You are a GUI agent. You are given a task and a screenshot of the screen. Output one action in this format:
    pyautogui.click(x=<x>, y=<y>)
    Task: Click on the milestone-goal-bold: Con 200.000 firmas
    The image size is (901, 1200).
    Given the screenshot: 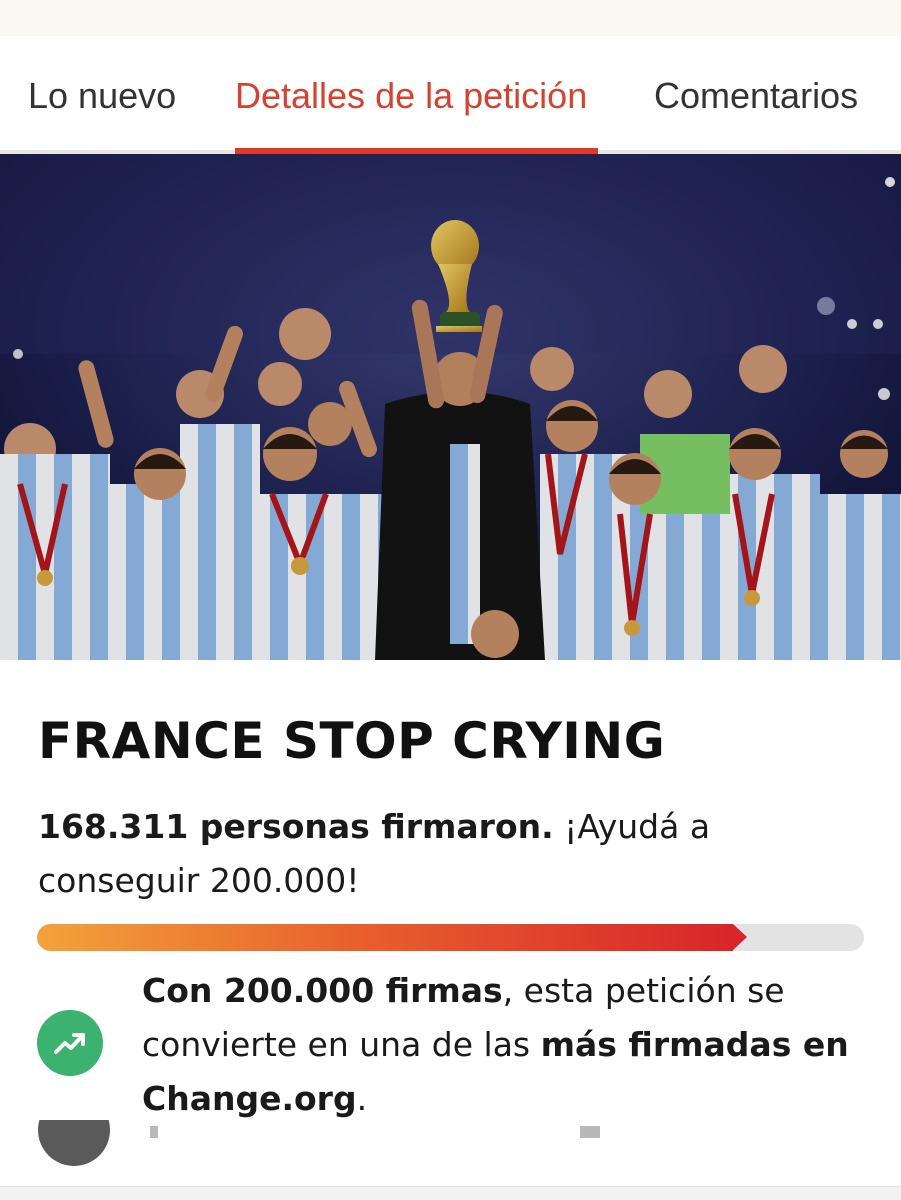 What is the action you would take?
    pyautogui.click(x=322, y=990)
    